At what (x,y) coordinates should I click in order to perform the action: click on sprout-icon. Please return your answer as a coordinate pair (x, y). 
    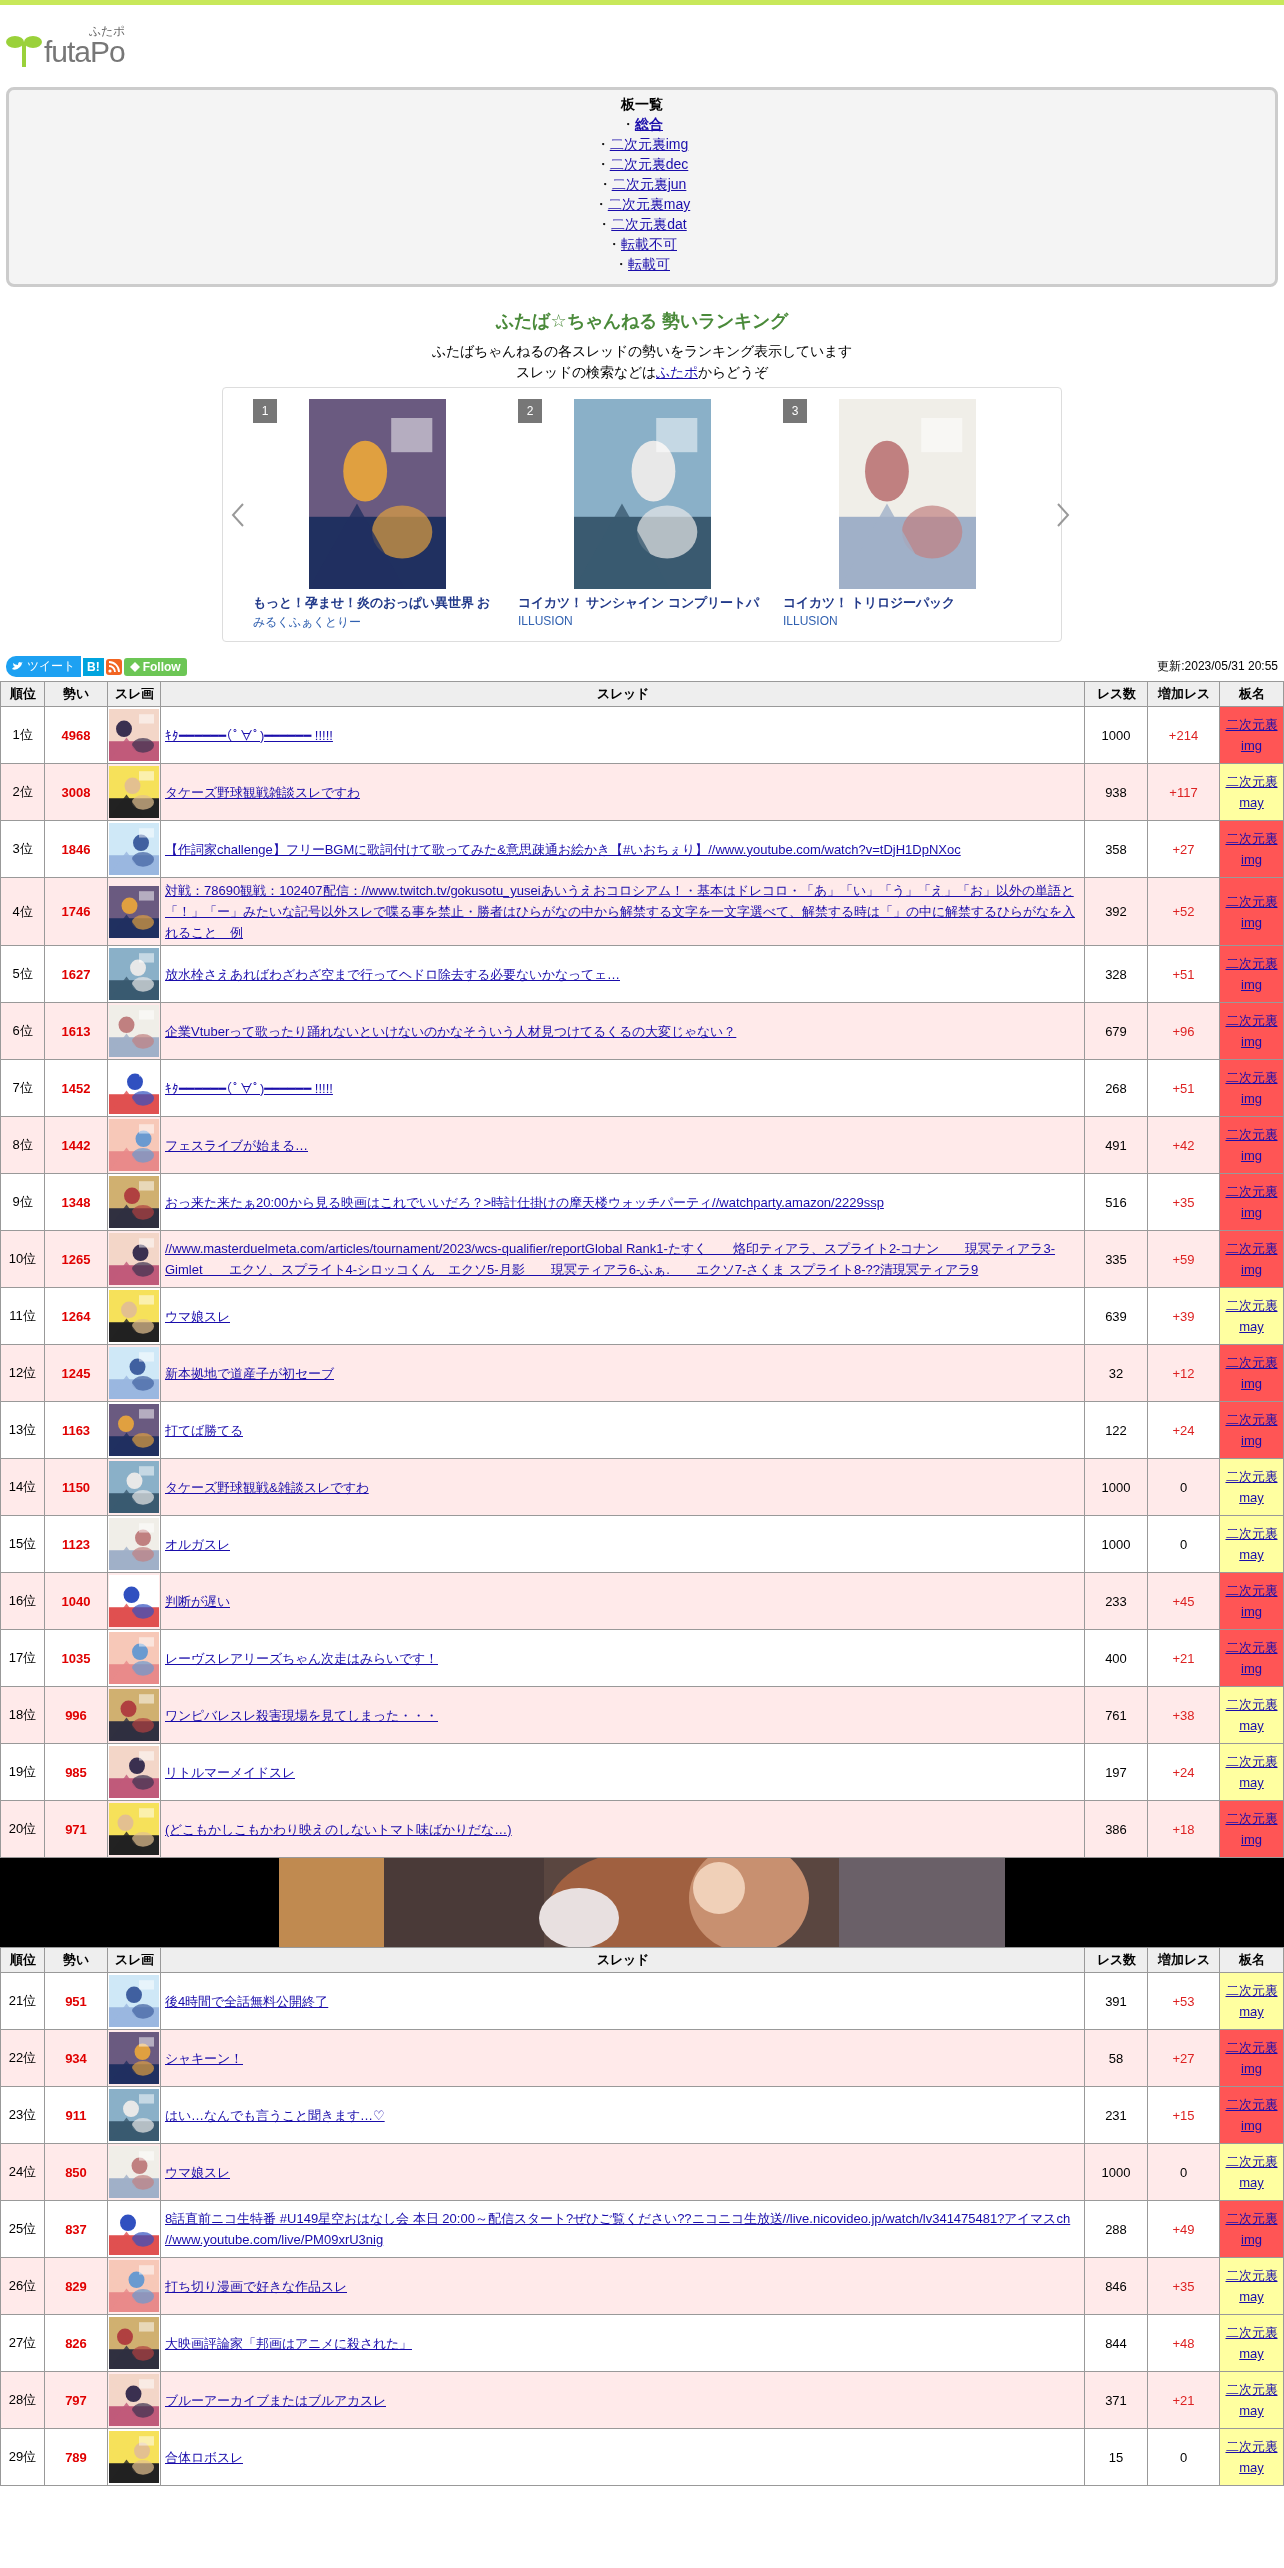
    Looking at the image, I should click on (24, 50).